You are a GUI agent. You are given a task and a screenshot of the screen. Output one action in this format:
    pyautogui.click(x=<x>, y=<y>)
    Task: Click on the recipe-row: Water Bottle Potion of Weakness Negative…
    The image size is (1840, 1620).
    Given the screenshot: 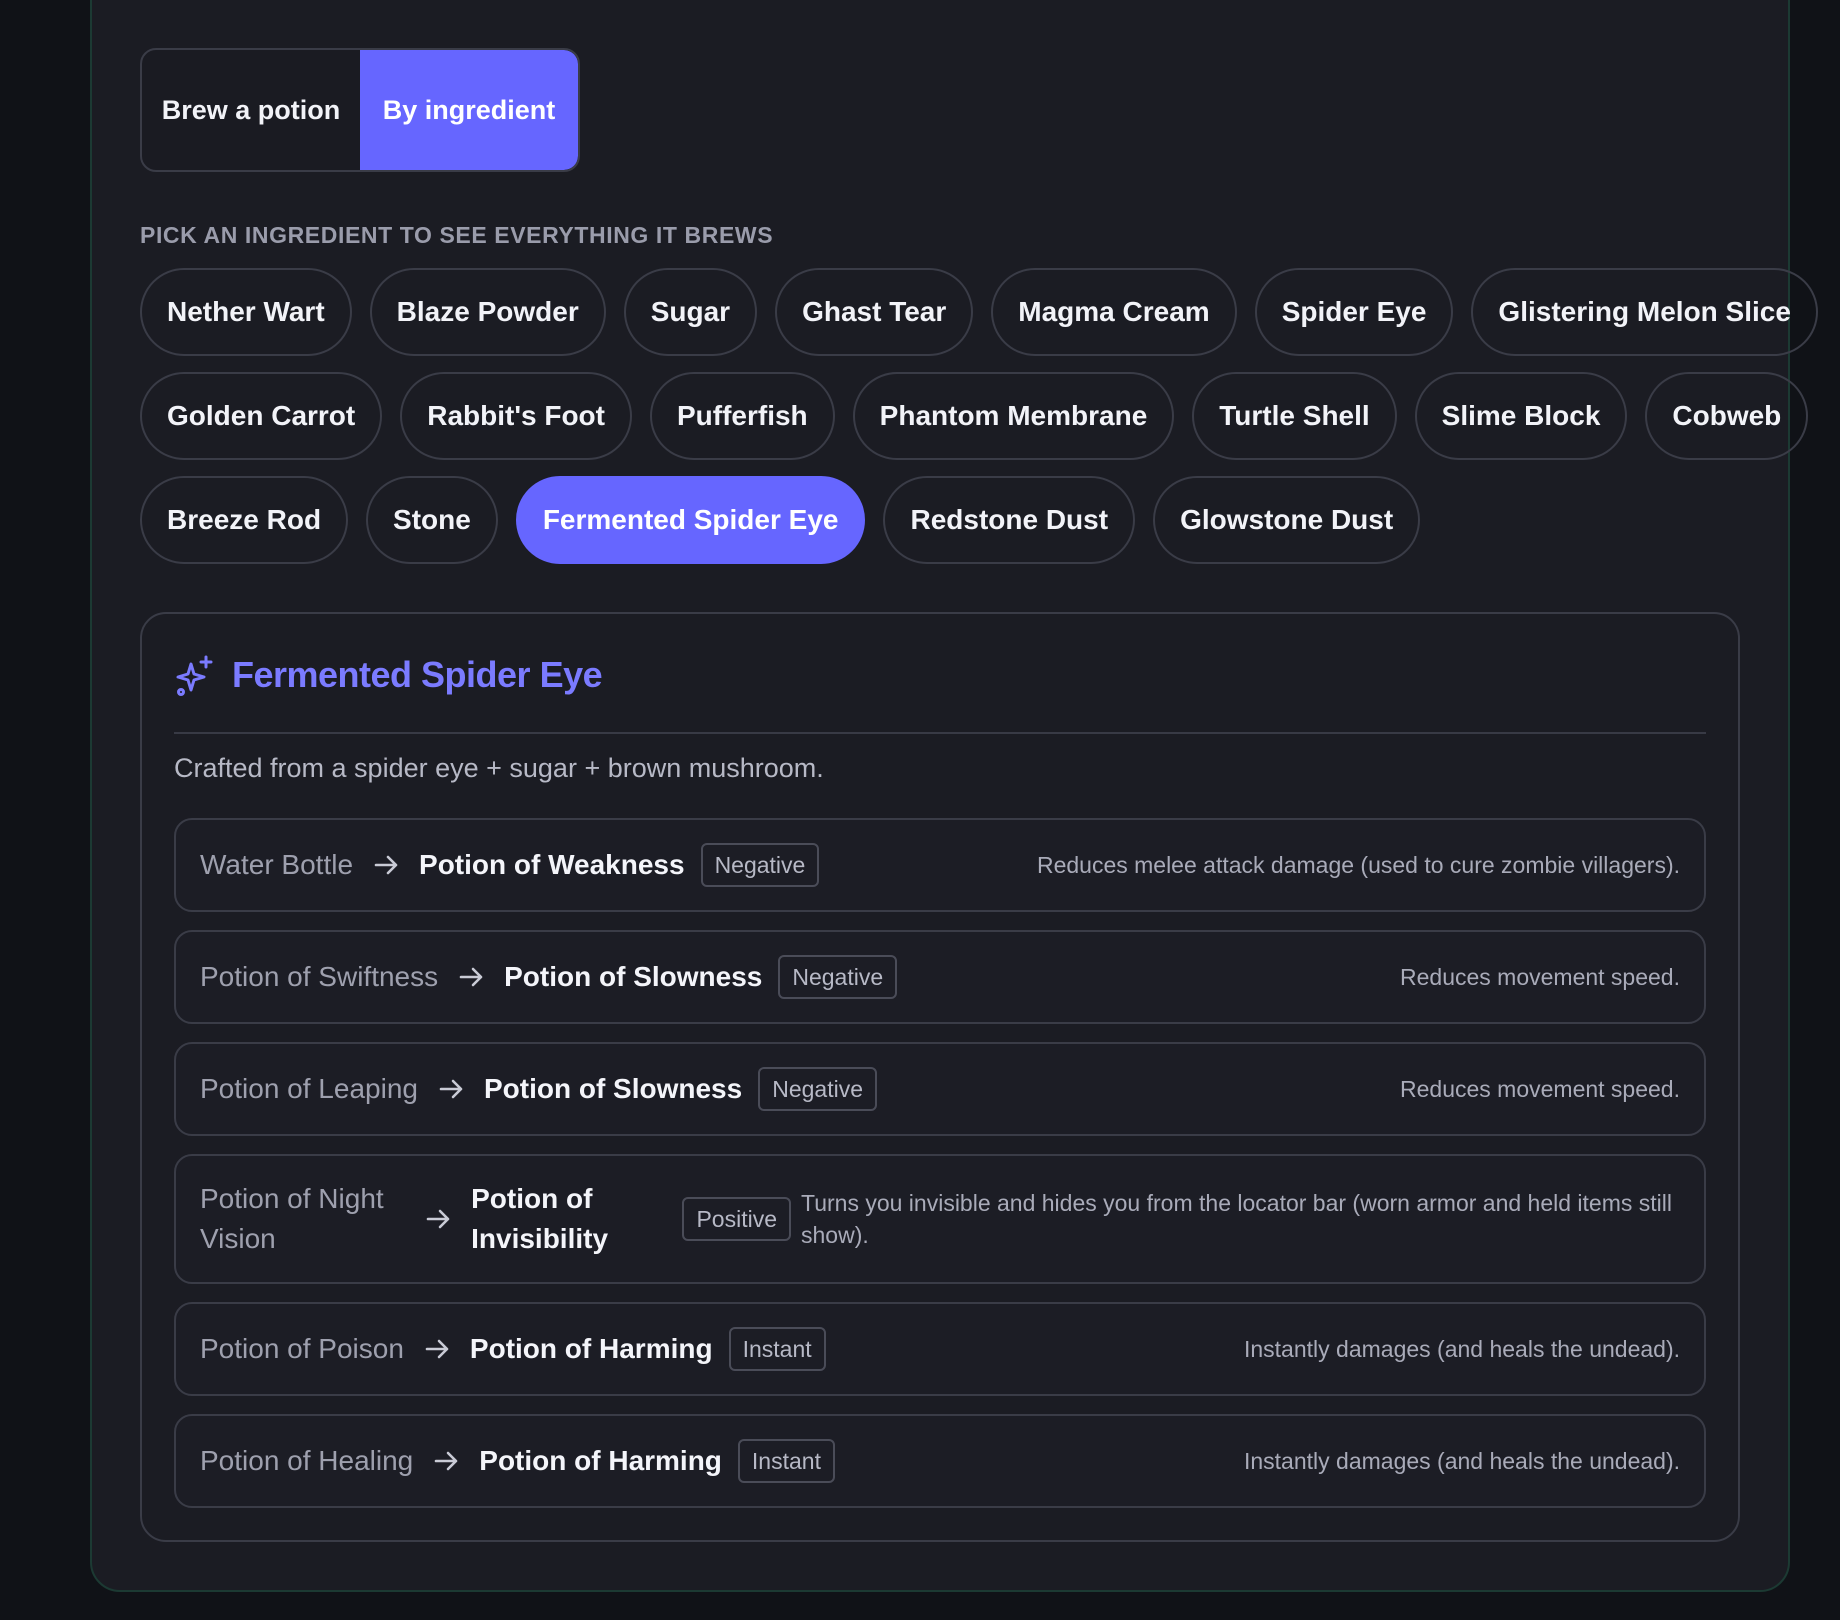 What is the action you would take?
    pyautogui.click(x=940, y=865)
    